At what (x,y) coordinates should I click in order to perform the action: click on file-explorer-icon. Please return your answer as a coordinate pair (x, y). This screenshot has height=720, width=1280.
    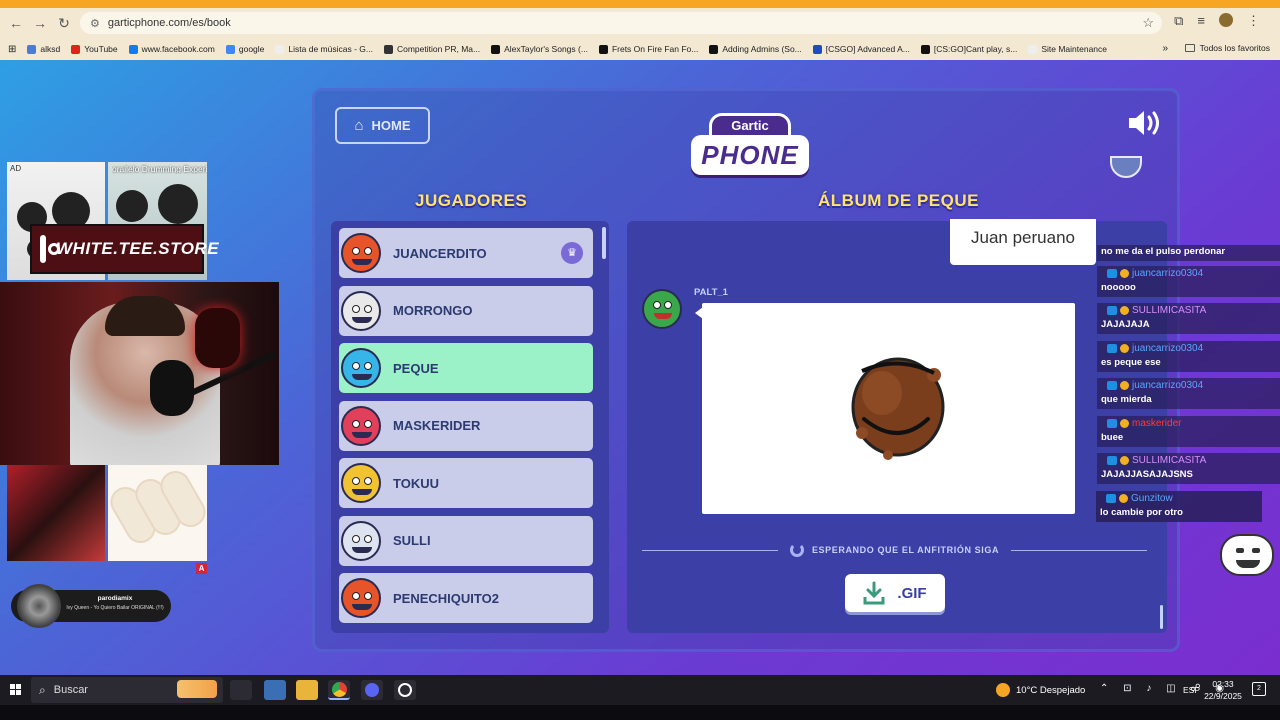
    Looking at the image, I should click on (307, 690).